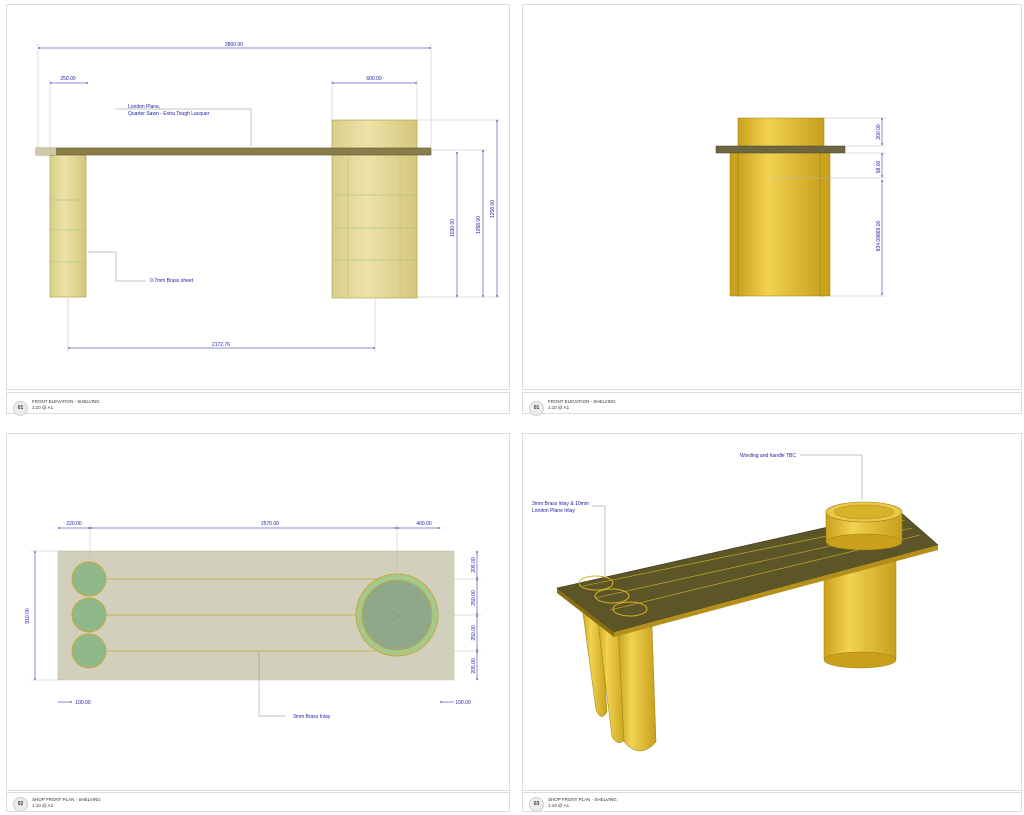  I want to click on side-cylinder, so click(781, 207).